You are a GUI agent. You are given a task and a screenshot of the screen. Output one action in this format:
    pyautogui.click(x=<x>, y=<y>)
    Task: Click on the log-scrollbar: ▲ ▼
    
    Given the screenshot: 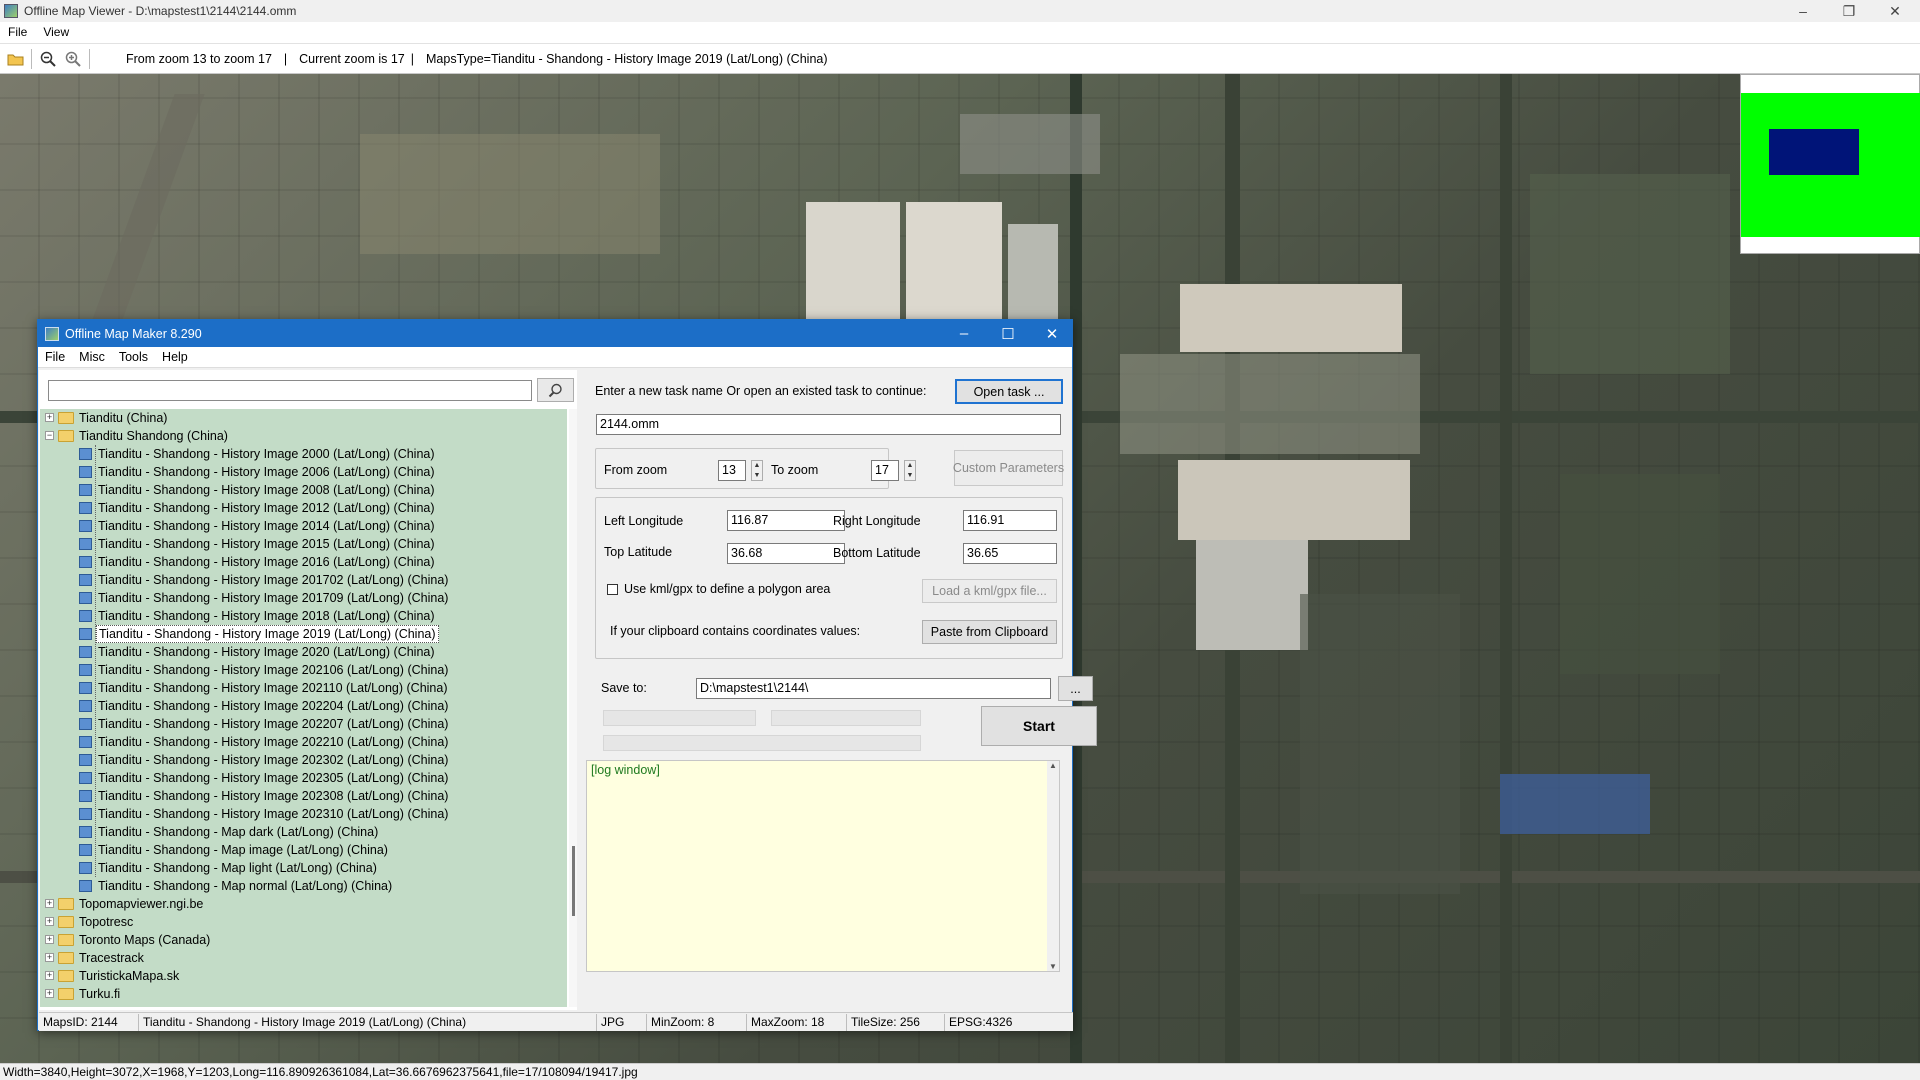 What is the action you would take?
    pyautogui.click(x=1053, y=866)
    